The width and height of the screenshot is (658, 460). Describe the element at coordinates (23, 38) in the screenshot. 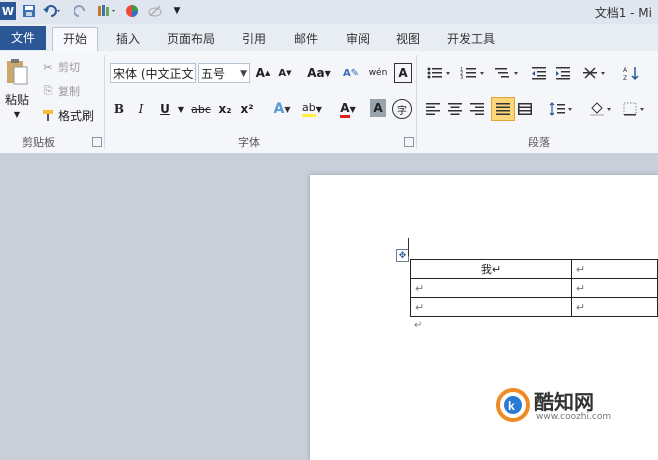

I see `tab-file: 文件` at that location.